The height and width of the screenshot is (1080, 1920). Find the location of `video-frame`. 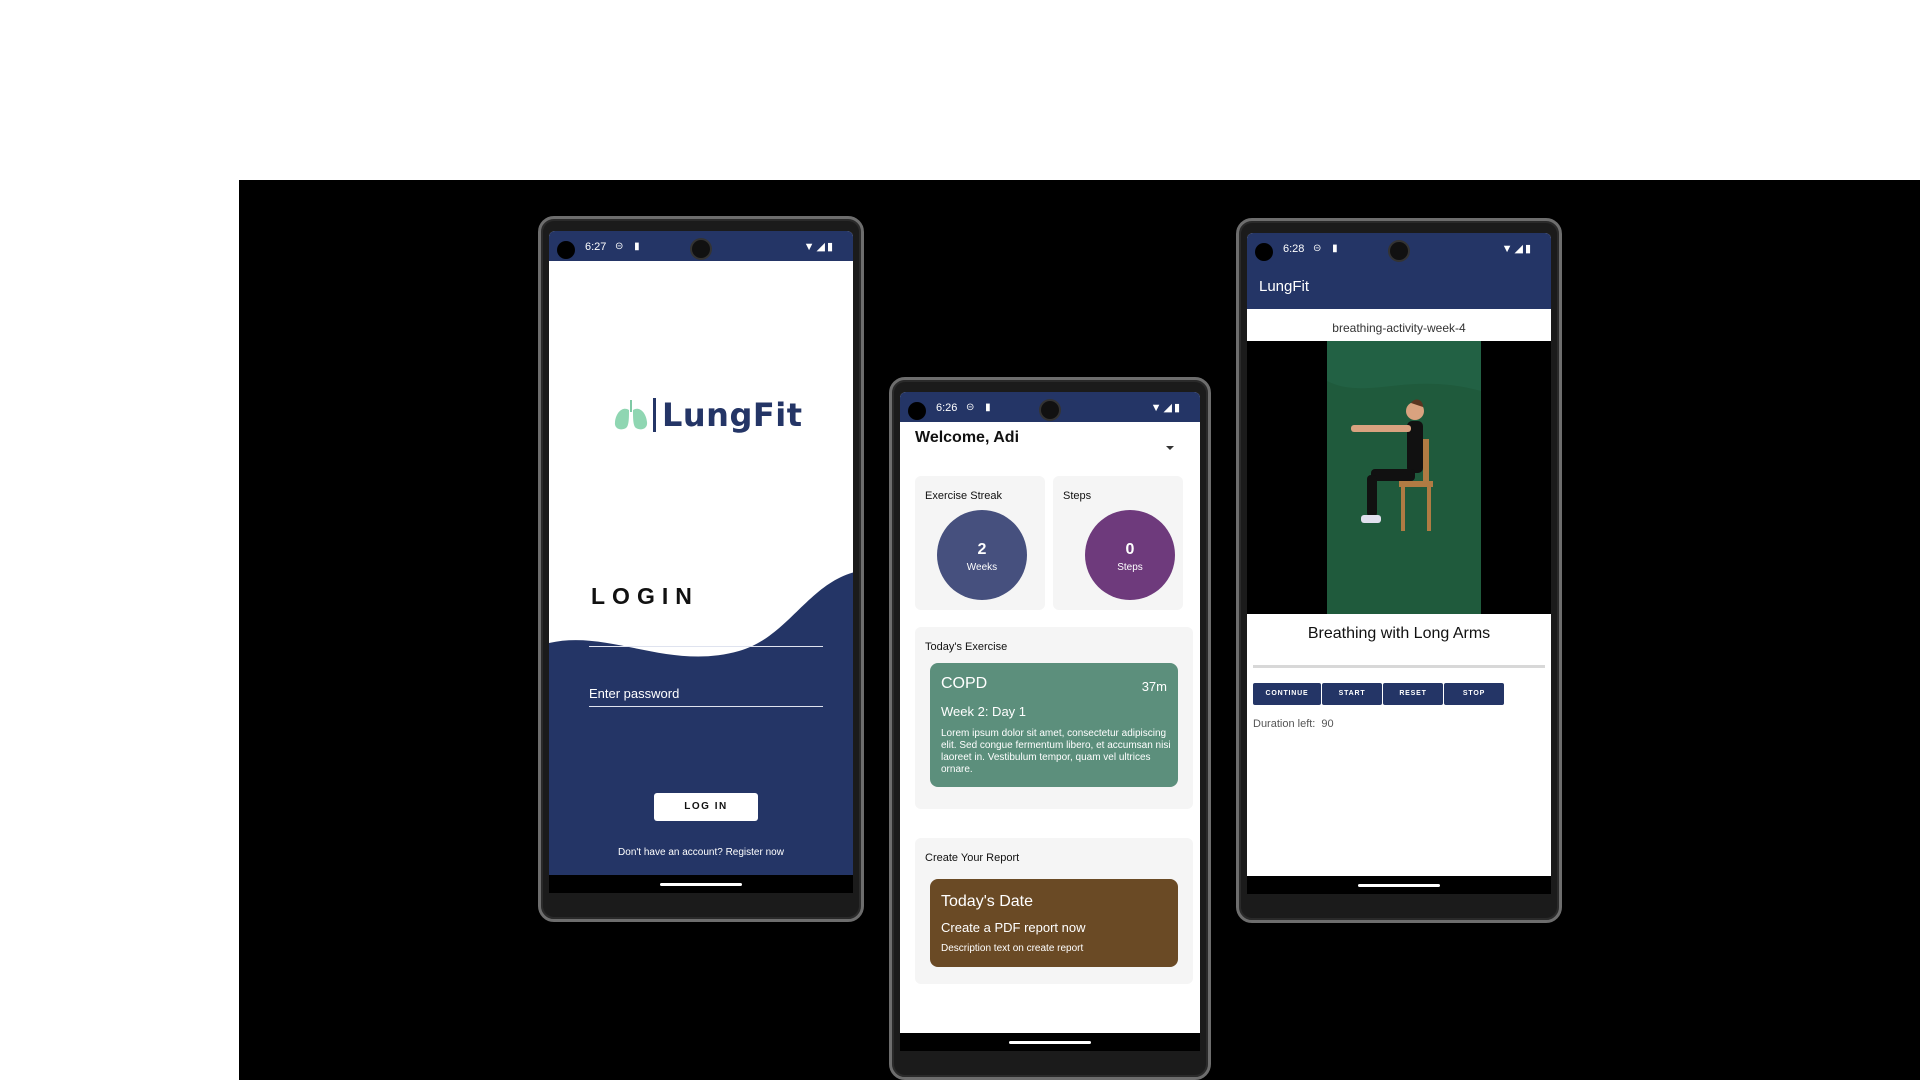

video-frame is located at coordinates (1404, 477).